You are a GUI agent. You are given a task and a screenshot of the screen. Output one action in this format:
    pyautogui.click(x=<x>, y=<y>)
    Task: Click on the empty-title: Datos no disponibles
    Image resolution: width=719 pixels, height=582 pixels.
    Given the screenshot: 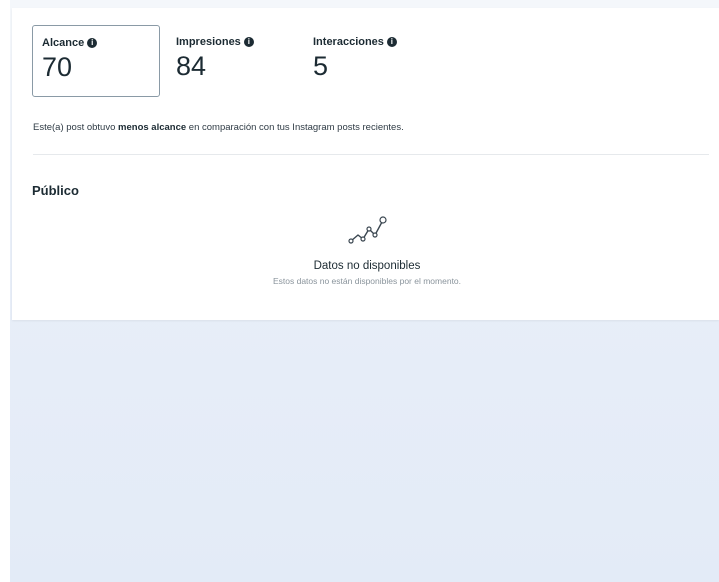 What is the action you would take?
    pyautogui.click(x=367, y=266)
    